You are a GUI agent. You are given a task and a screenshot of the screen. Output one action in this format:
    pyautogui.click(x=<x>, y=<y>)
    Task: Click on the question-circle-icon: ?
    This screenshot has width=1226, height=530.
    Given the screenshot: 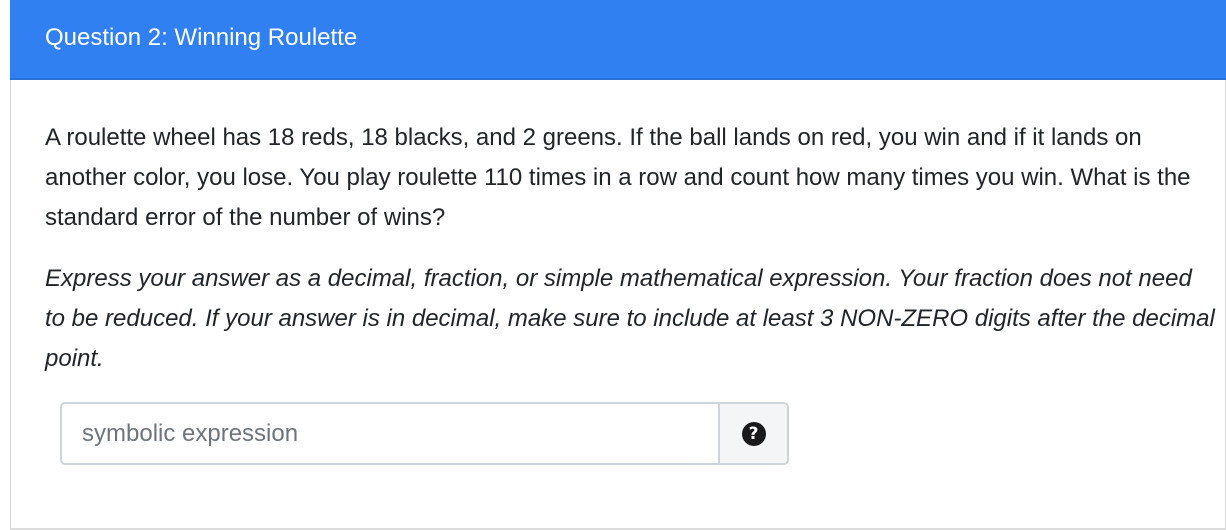 What is the action you would take?
    pyautogui.click(x=753, y=433)
    